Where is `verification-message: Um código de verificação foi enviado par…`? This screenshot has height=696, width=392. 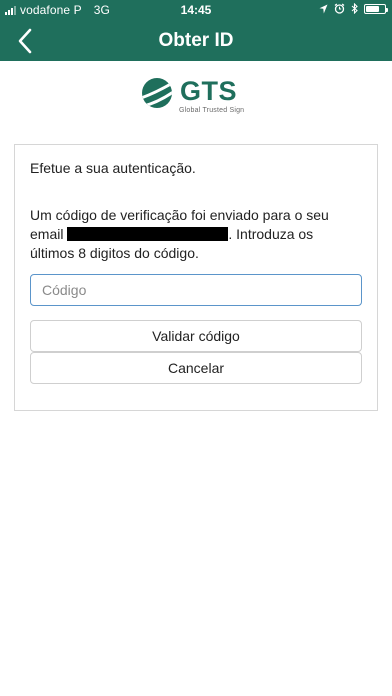
verification-message: Um código de verificação foi enviado par… is located at coordinates (195, 234).